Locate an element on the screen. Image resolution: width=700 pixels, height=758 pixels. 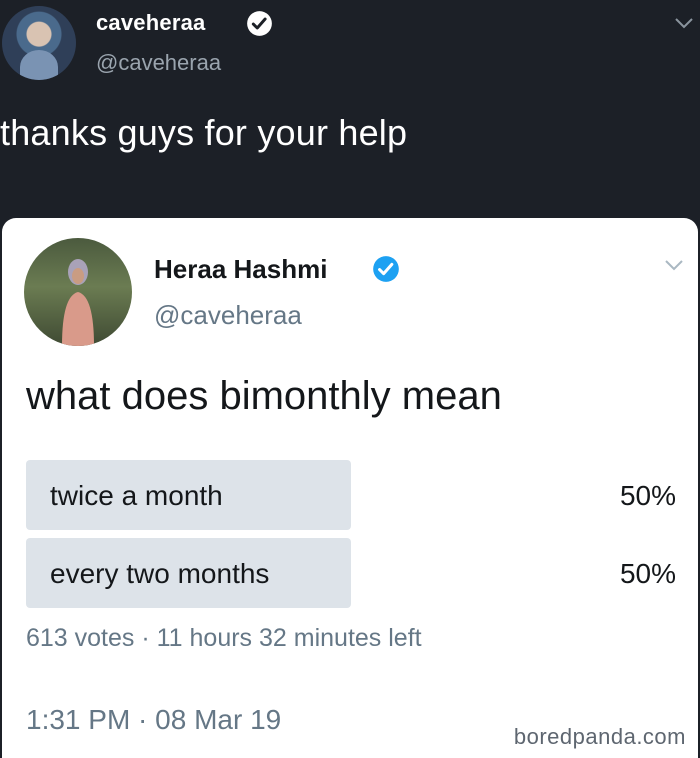
tweet-text: what does bimonthly mean is located at coordinates (264, 396).